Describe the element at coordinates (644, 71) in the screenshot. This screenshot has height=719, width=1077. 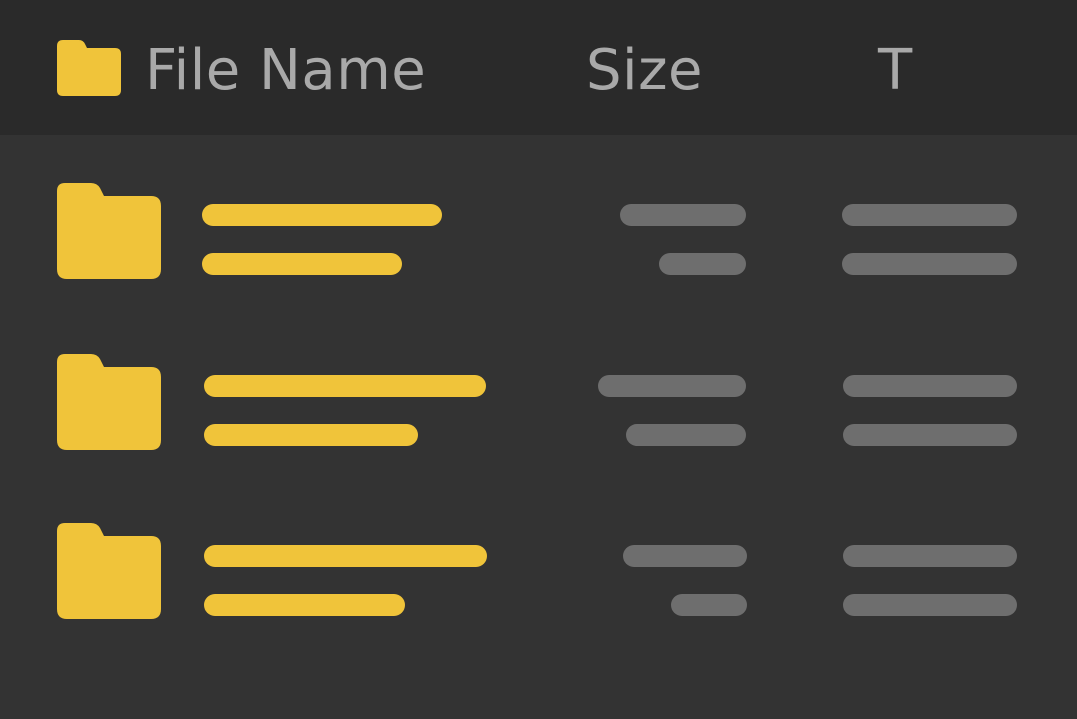
I see `column-header-size: Size` at that location.